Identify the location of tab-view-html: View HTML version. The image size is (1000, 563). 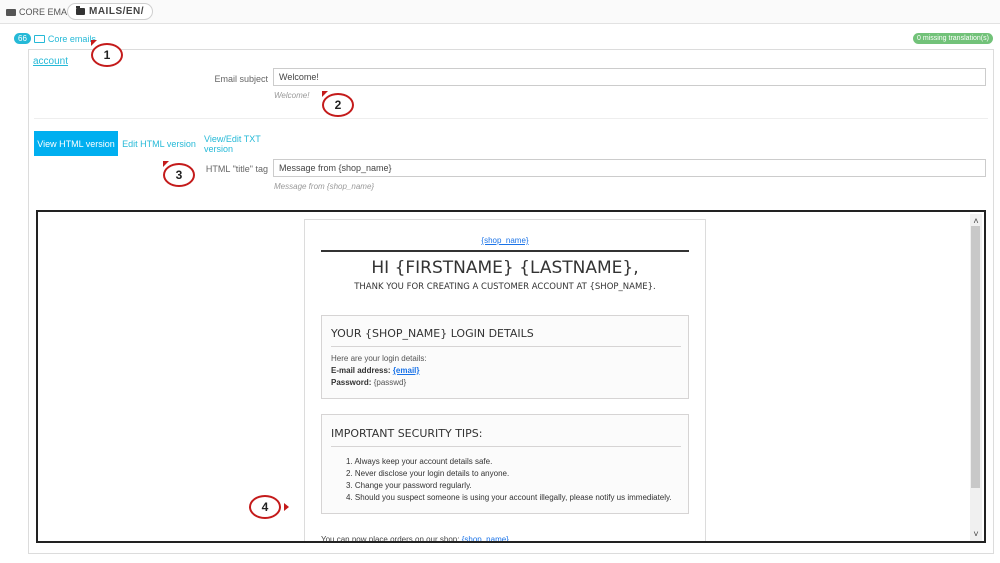
(76, 143).